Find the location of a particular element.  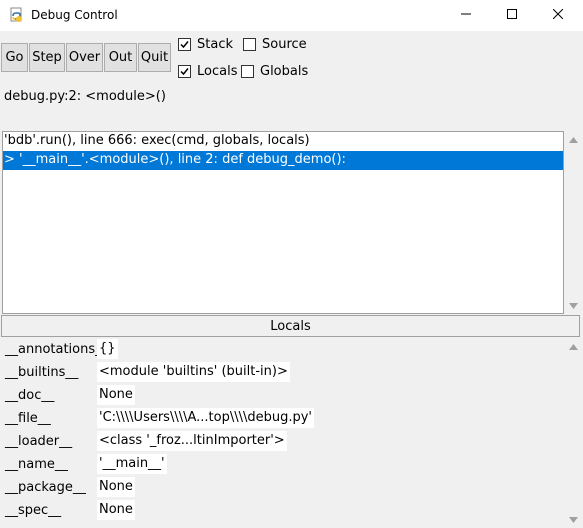

variable-name: __builtins__ is located at coordinates (42, 372).